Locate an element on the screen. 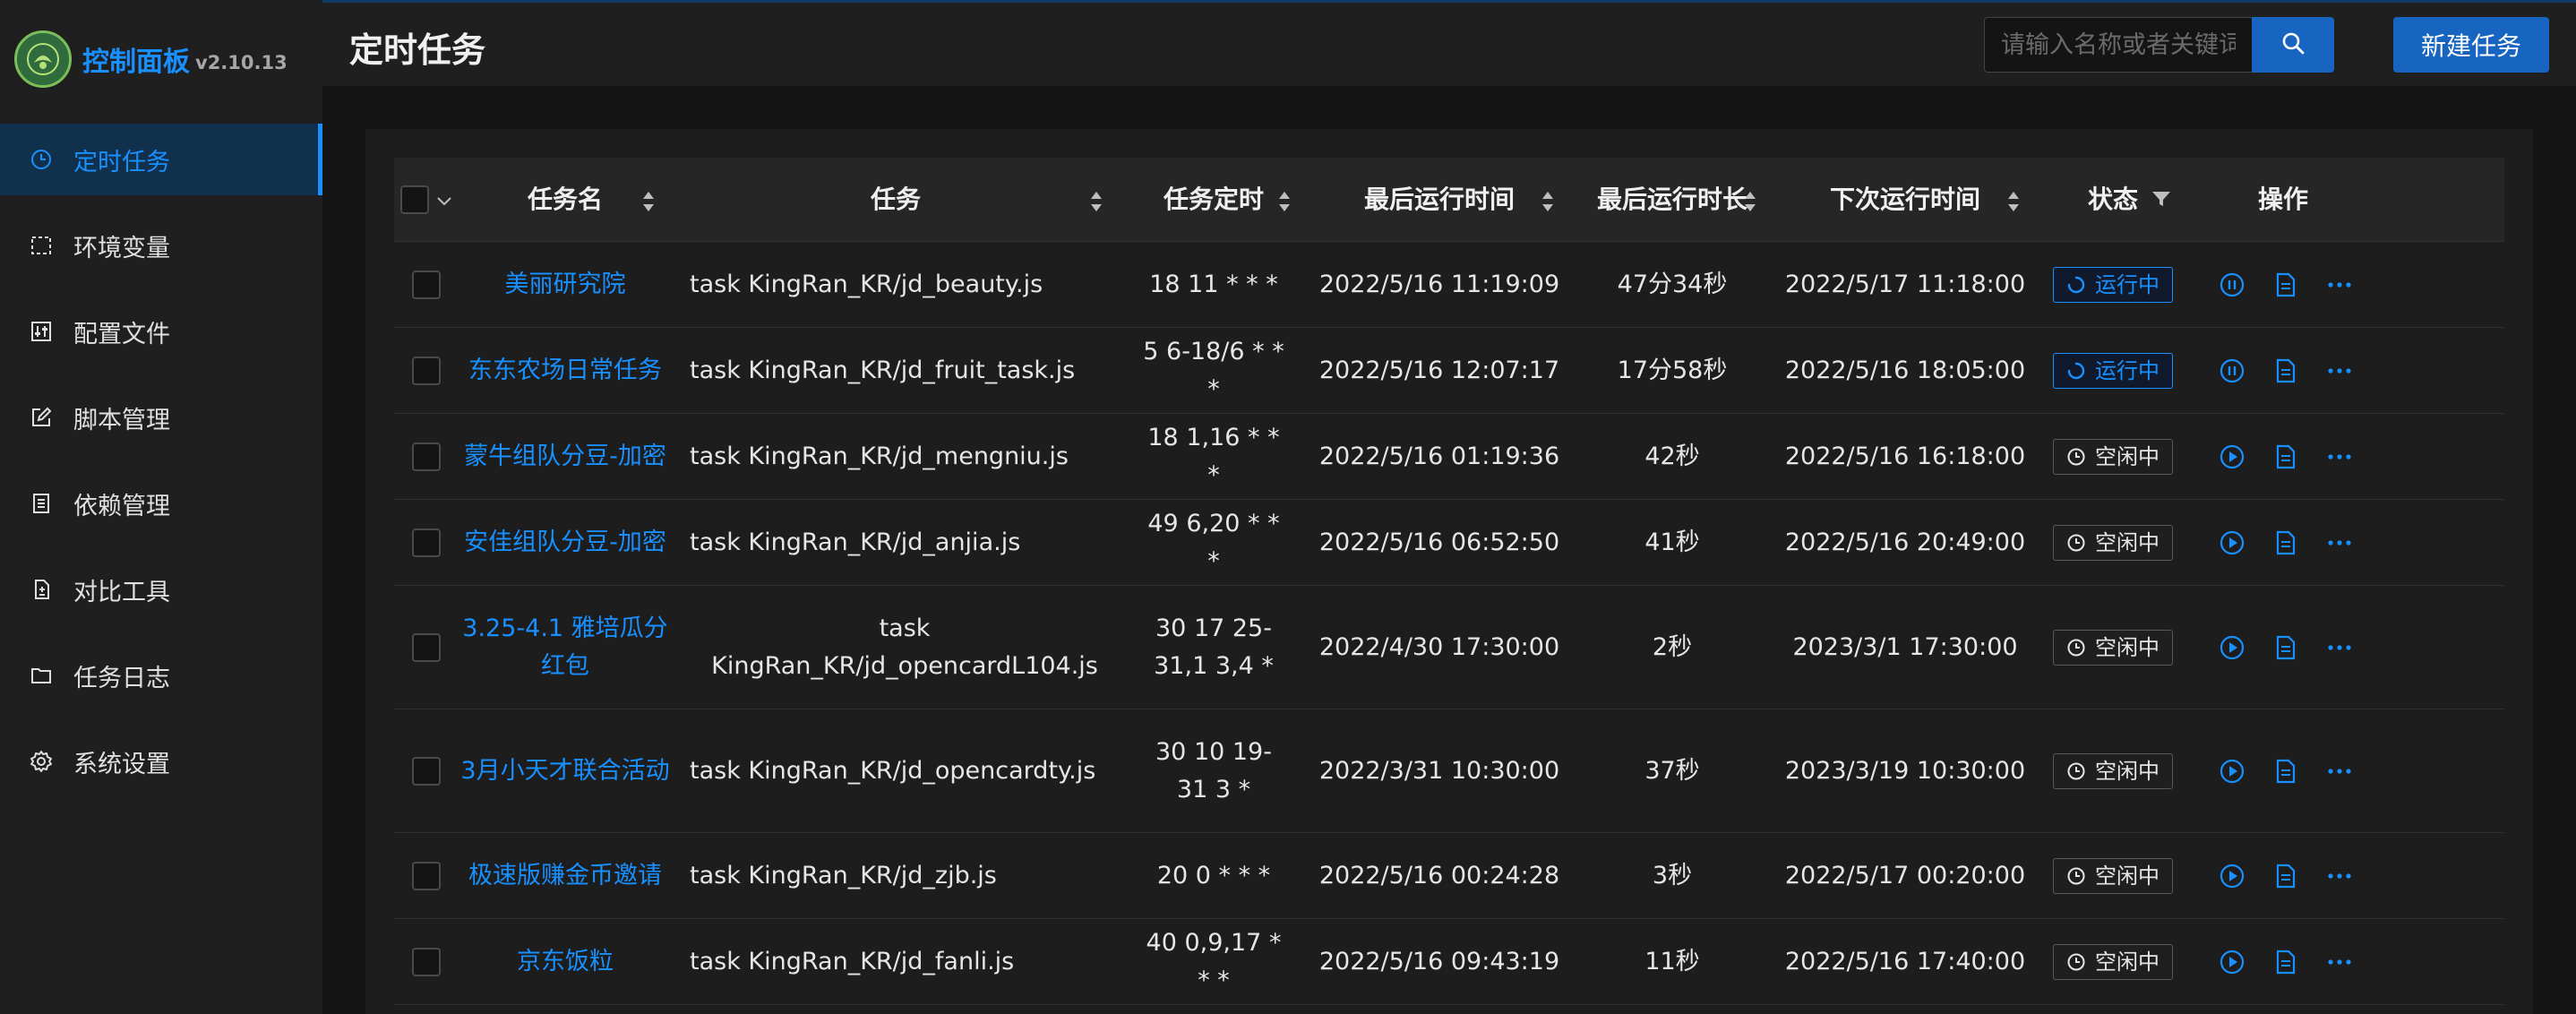 This screenshot has width=2576, height=1014. task-name-cell: 极速版赚金币邀请 is located at coordinates (565, 875).